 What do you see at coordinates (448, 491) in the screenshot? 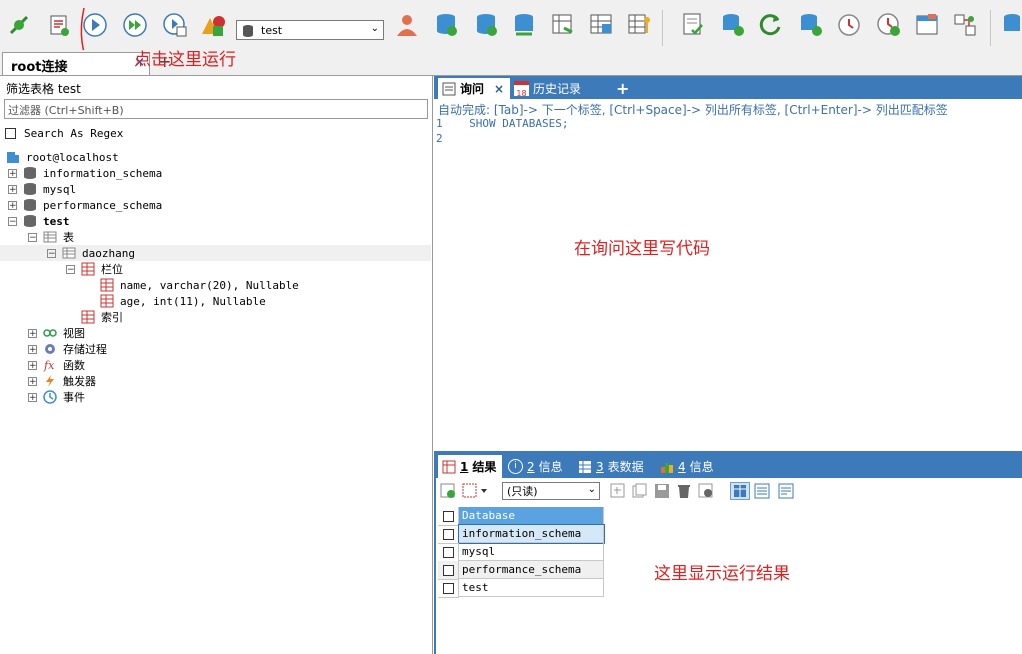
I see `add-row-icon` at bounding box center [448, 491].